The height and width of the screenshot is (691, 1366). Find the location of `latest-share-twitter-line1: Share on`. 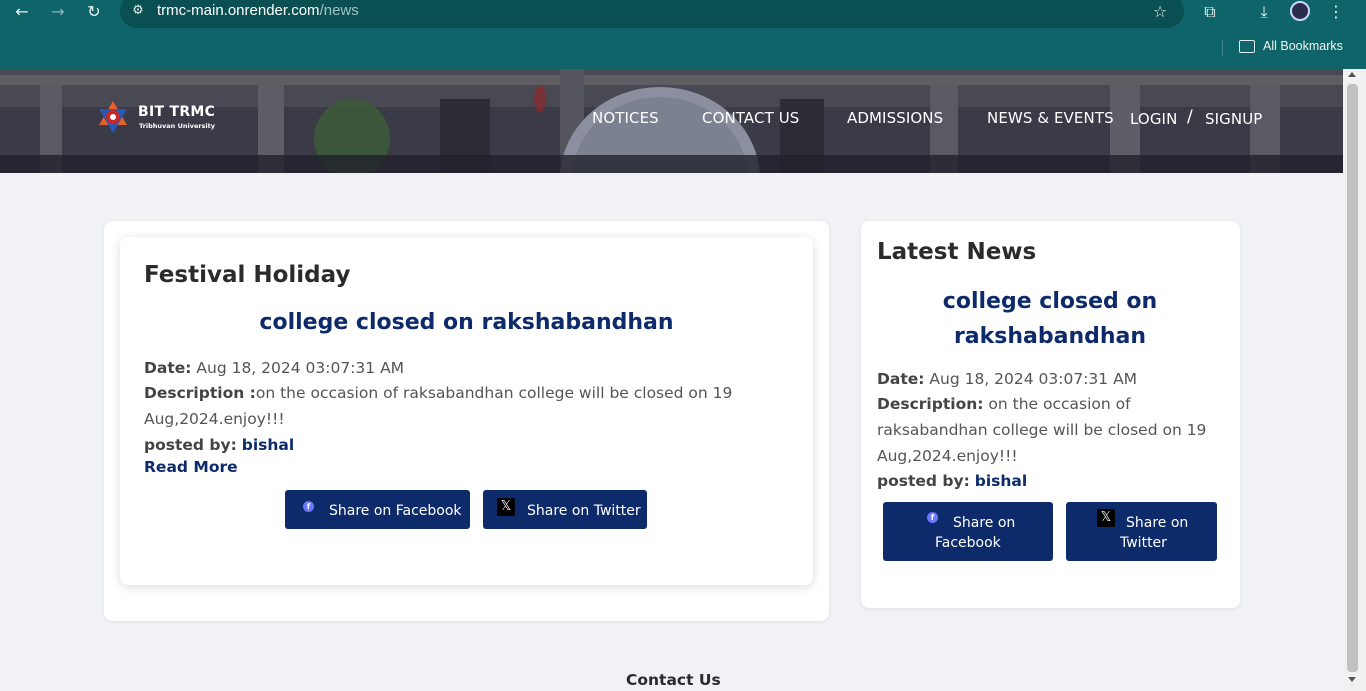

latest-share-twitter-line1: Share on is located at coordinates (1157, 523).